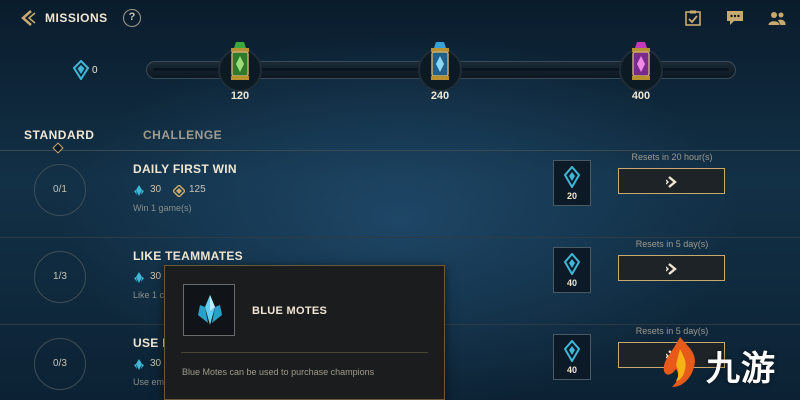 The width and height of the screenshot is (800, 400). Describe the element at coordinates (735, 18) in the screenshot. I see `chat-icon` at that location.